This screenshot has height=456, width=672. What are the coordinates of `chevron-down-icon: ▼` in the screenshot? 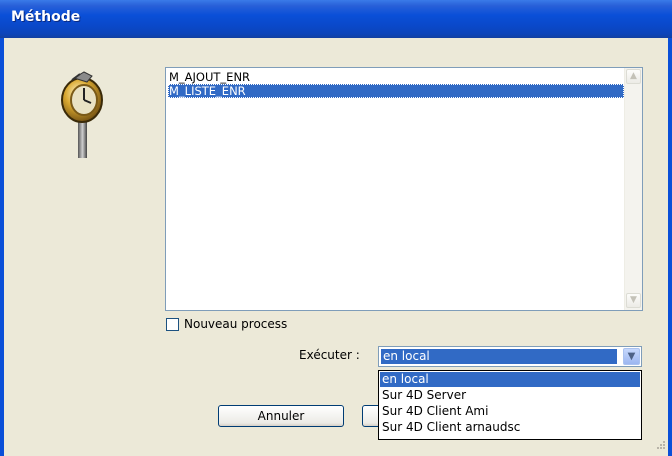 It's located at (631, 356).